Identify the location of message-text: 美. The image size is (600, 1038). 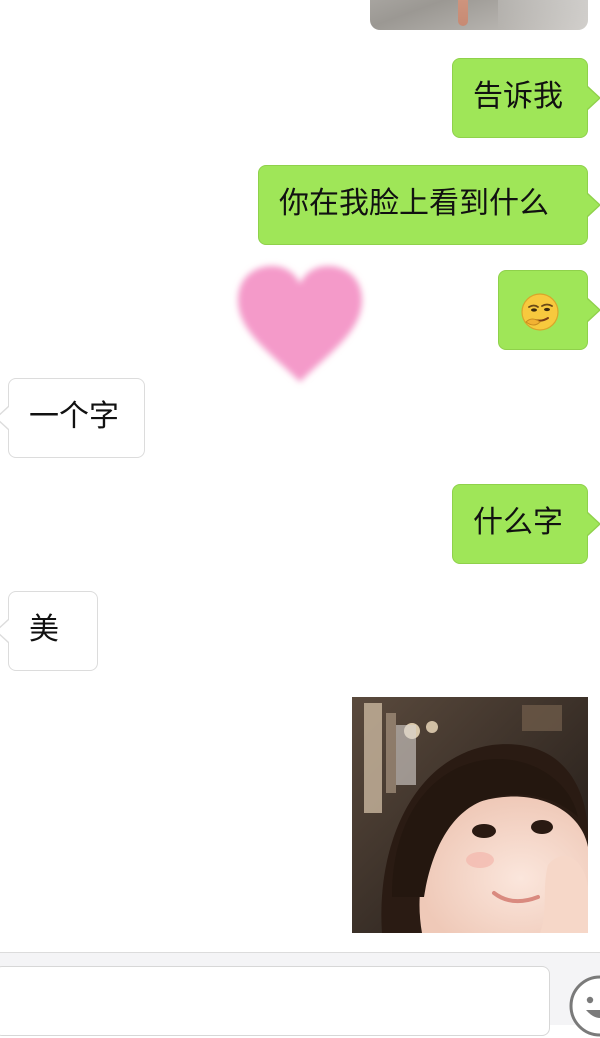
(44, 629).